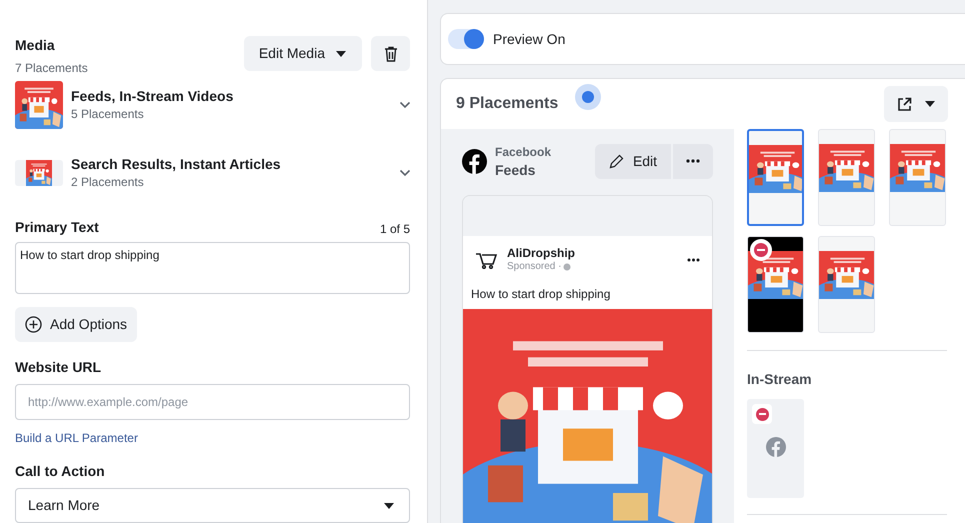 This screenshot has height=523, width=965. I want to click on section-title: In-Stream, so click(780, 379).